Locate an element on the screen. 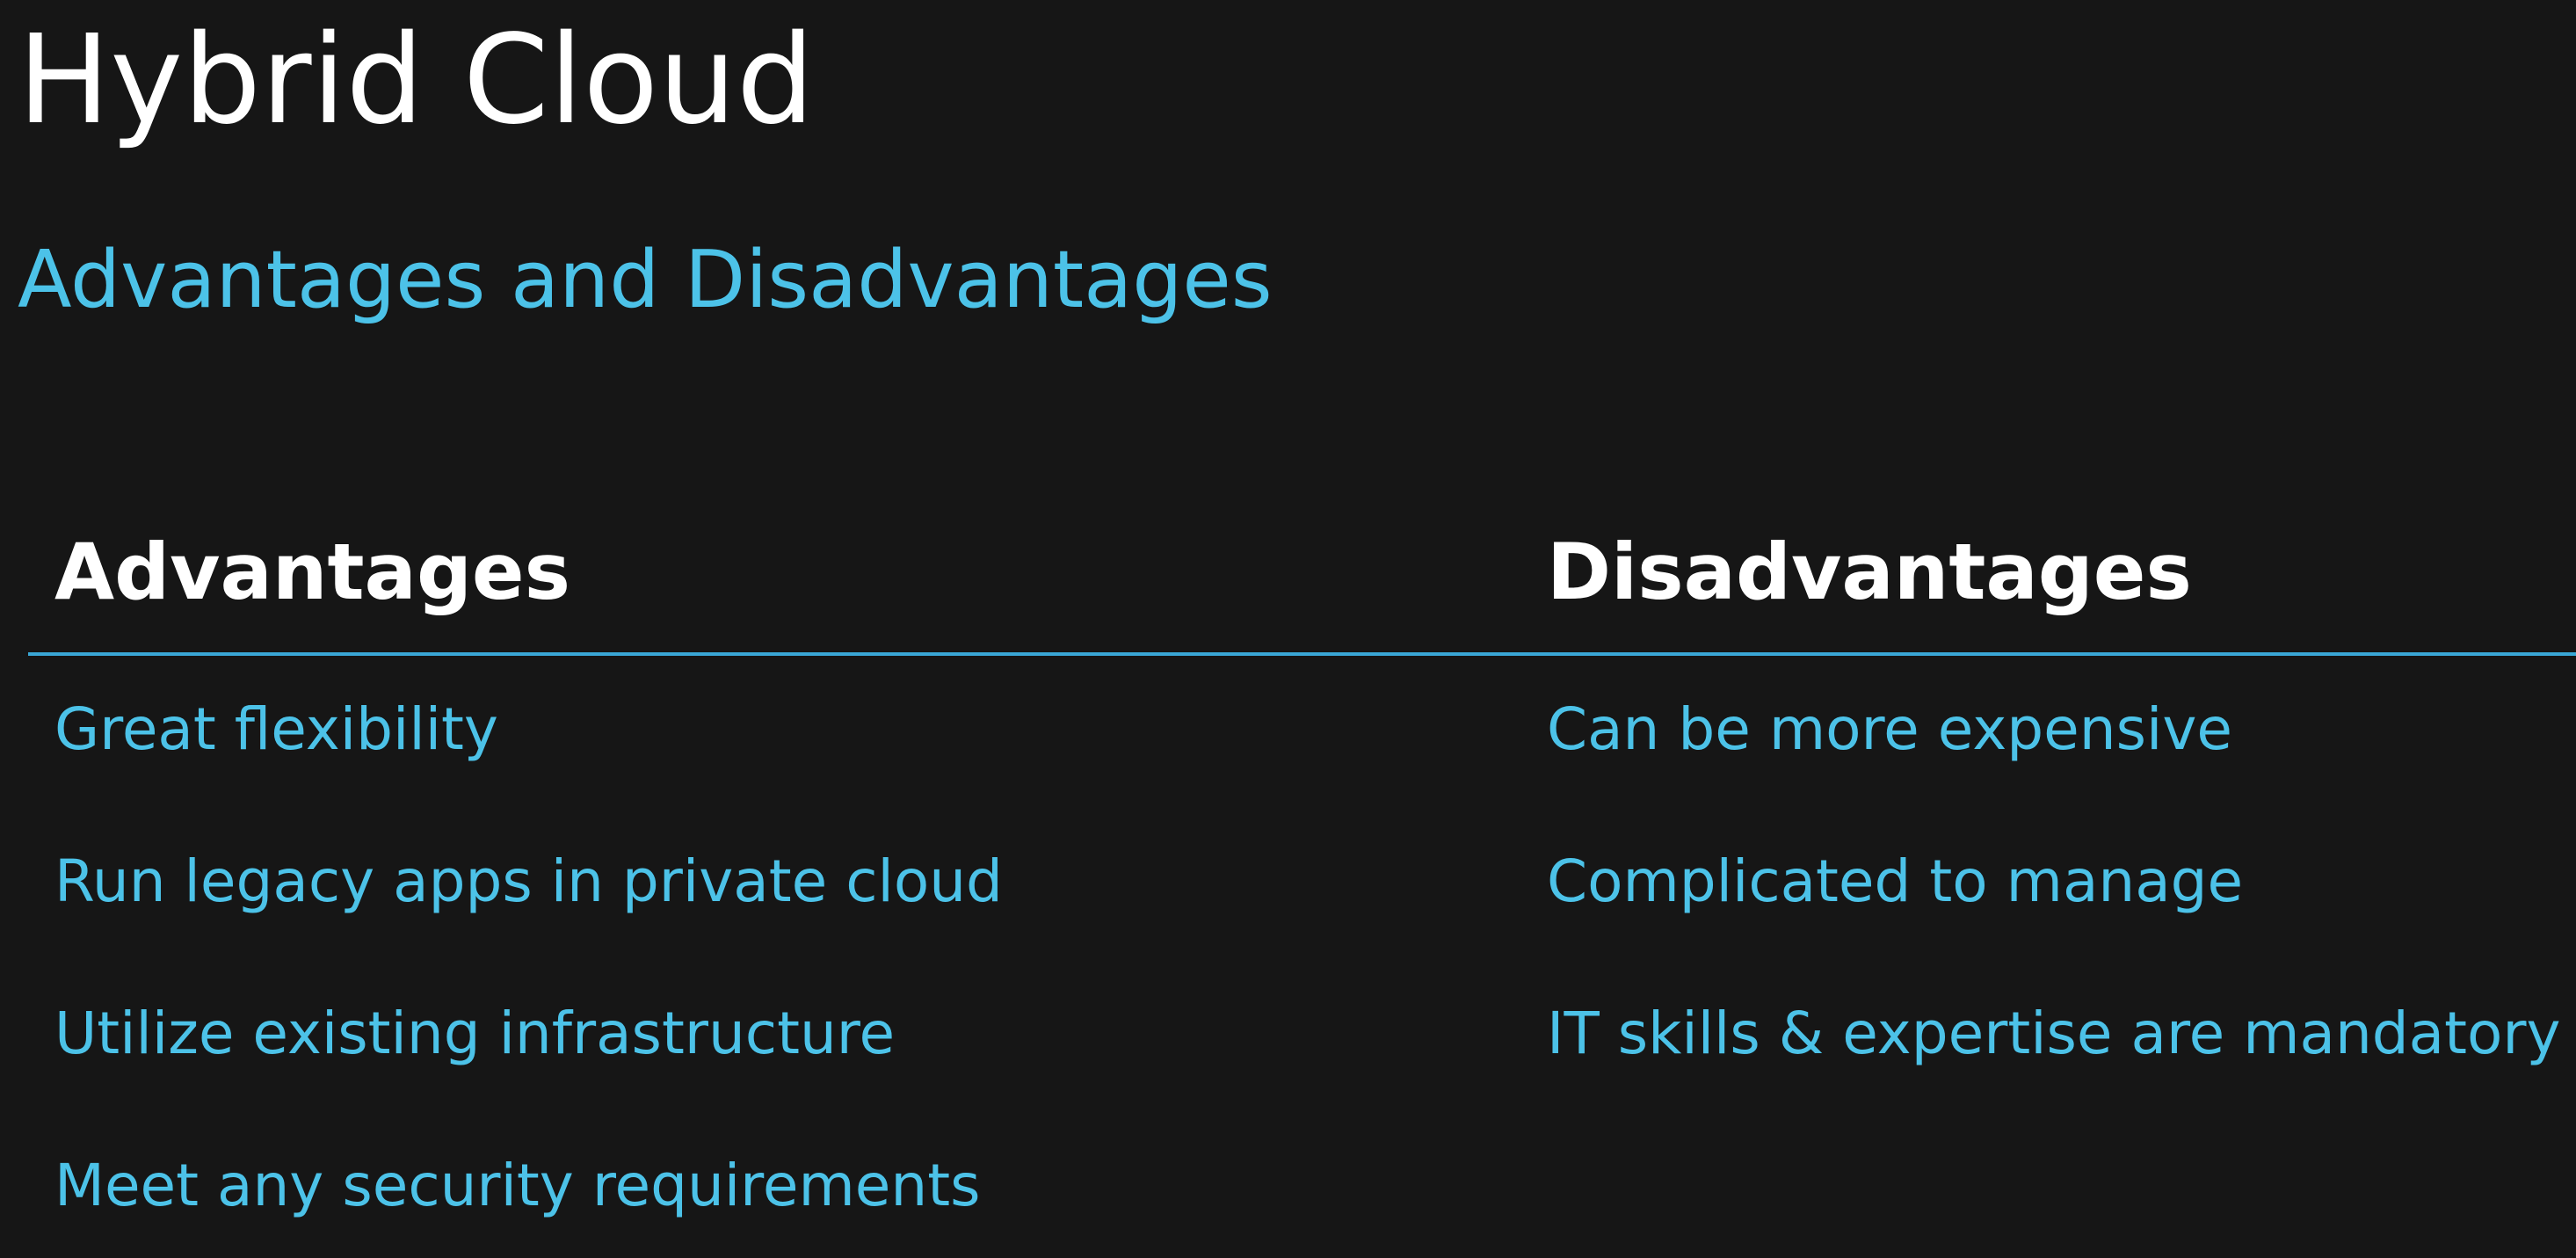  header-divider is located at coordinates (1302, 654).